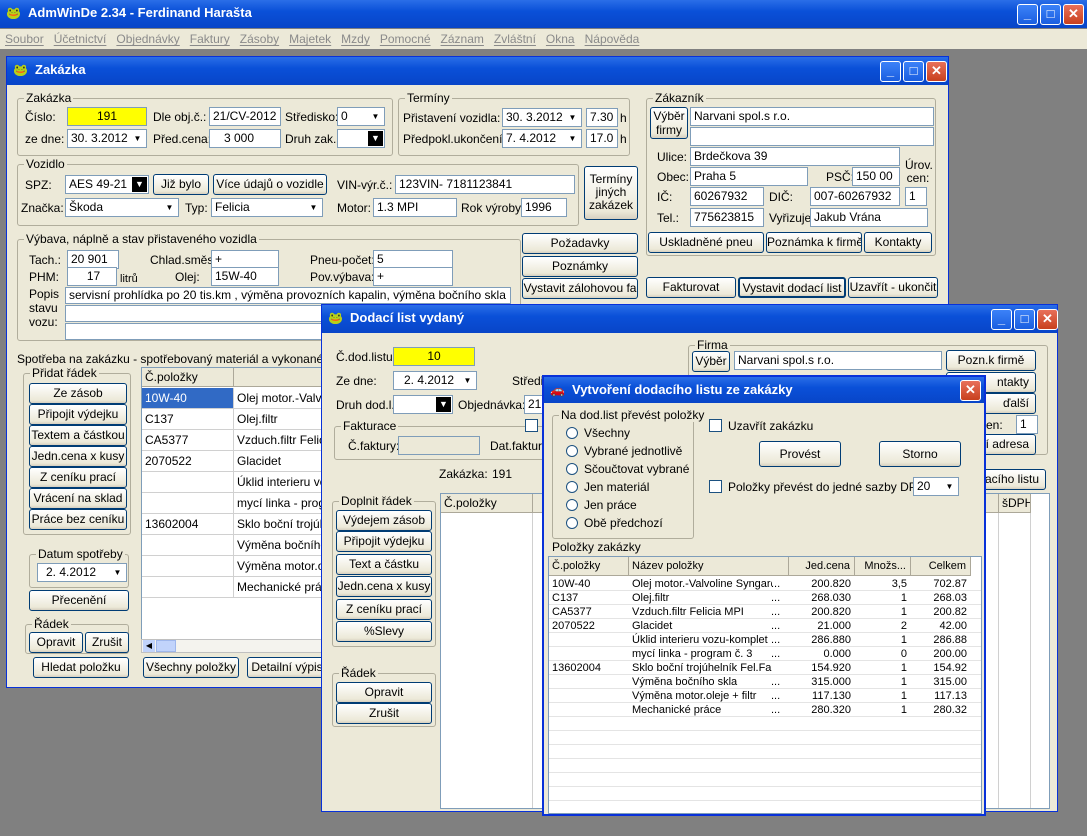  What do you see at coordinates (81, 667) in the screenshot?
I see `hledat-button: Hledat položku` at bounding box center [81, 667].